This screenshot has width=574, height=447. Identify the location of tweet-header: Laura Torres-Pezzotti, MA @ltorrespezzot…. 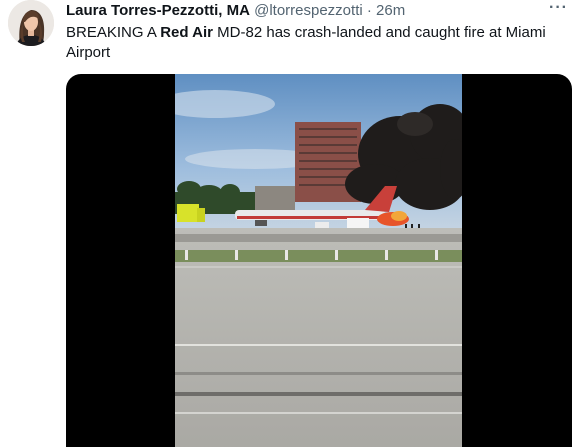
(235, 10).